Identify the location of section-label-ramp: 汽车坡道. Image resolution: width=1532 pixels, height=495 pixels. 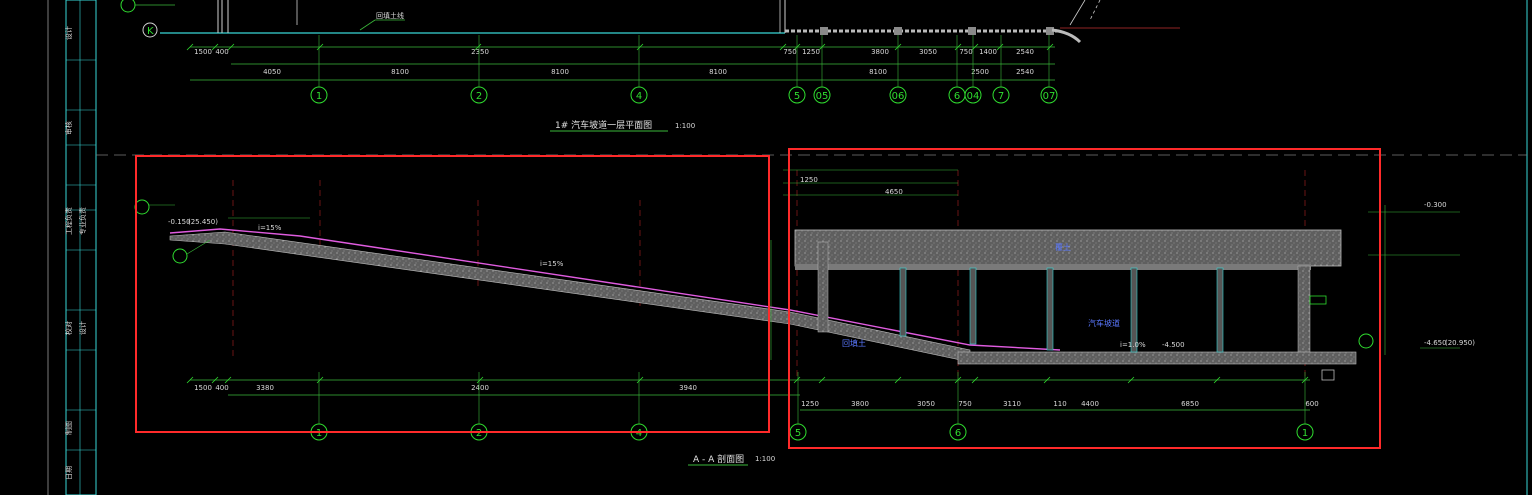
(1104, 323).